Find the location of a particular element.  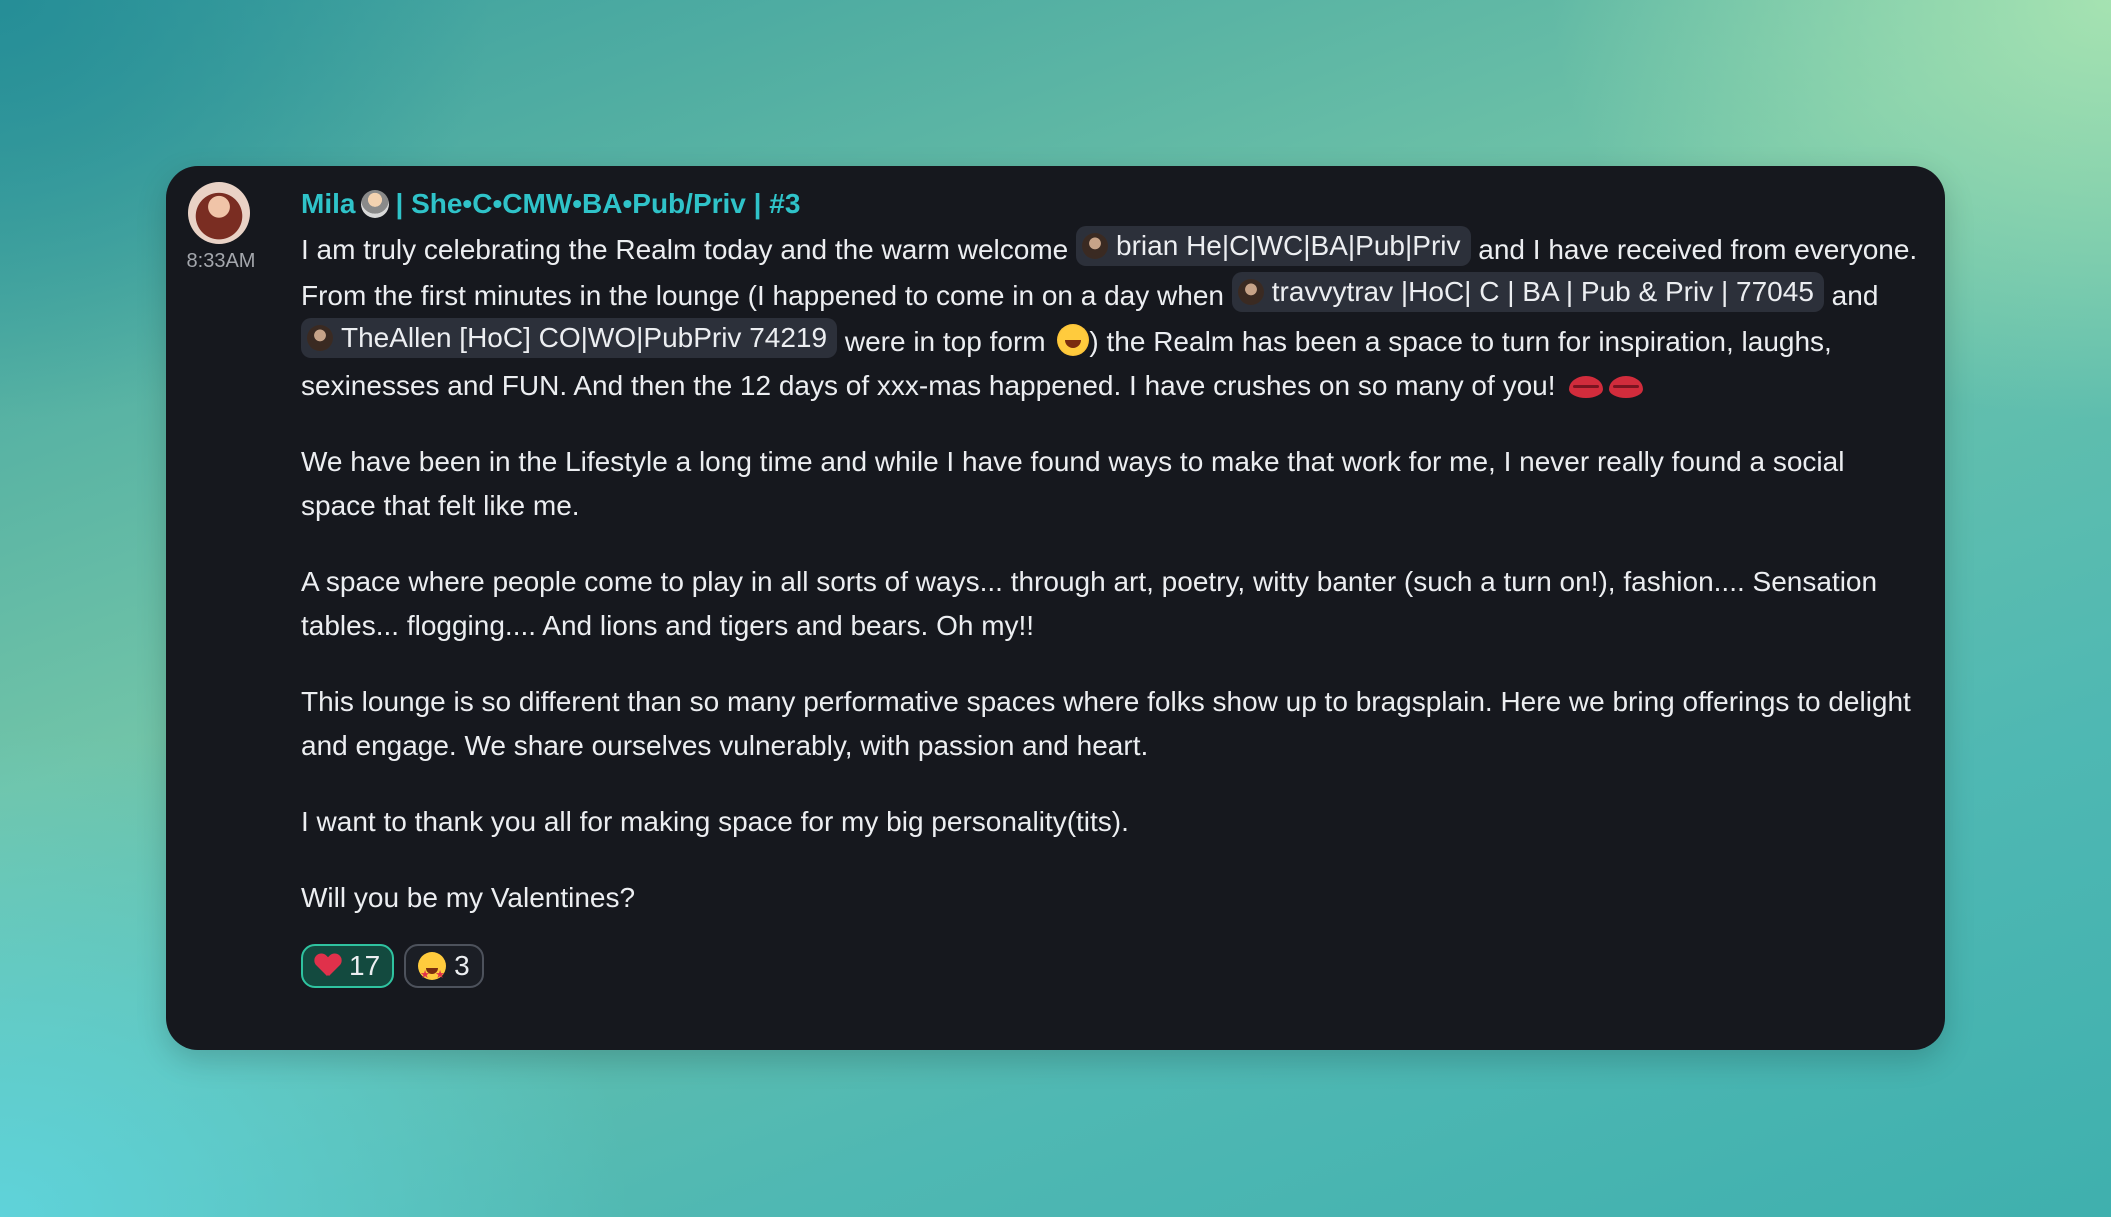

author-tags: | She•C•CMW•BA•Pub/Priv | #3 is located at coordinates (598, 203).